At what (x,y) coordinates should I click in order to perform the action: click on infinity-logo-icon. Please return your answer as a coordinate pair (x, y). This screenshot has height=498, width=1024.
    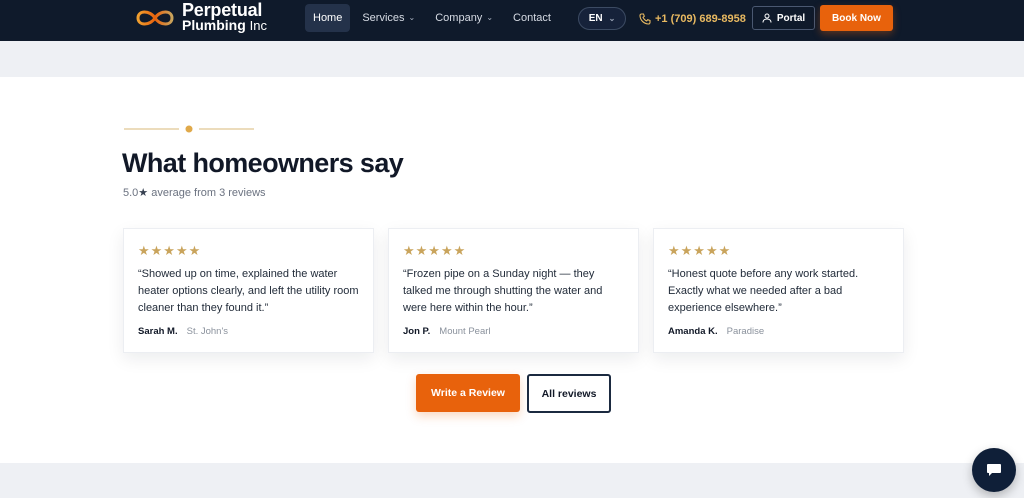
    Looking at the image, I should click on (155, 18).